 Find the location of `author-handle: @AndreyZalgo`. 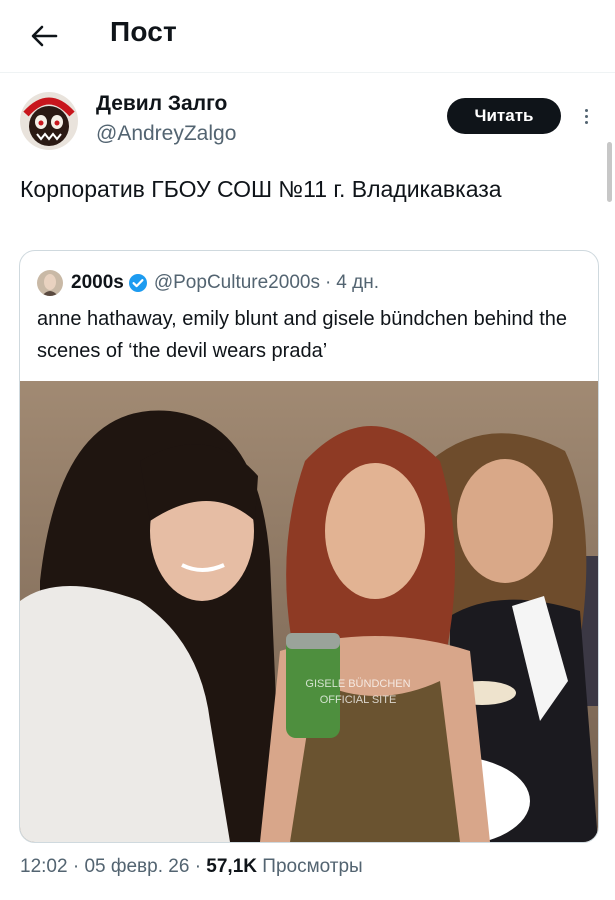

author-handle: @AndreyZalgo is located at coordinates (166, 134).